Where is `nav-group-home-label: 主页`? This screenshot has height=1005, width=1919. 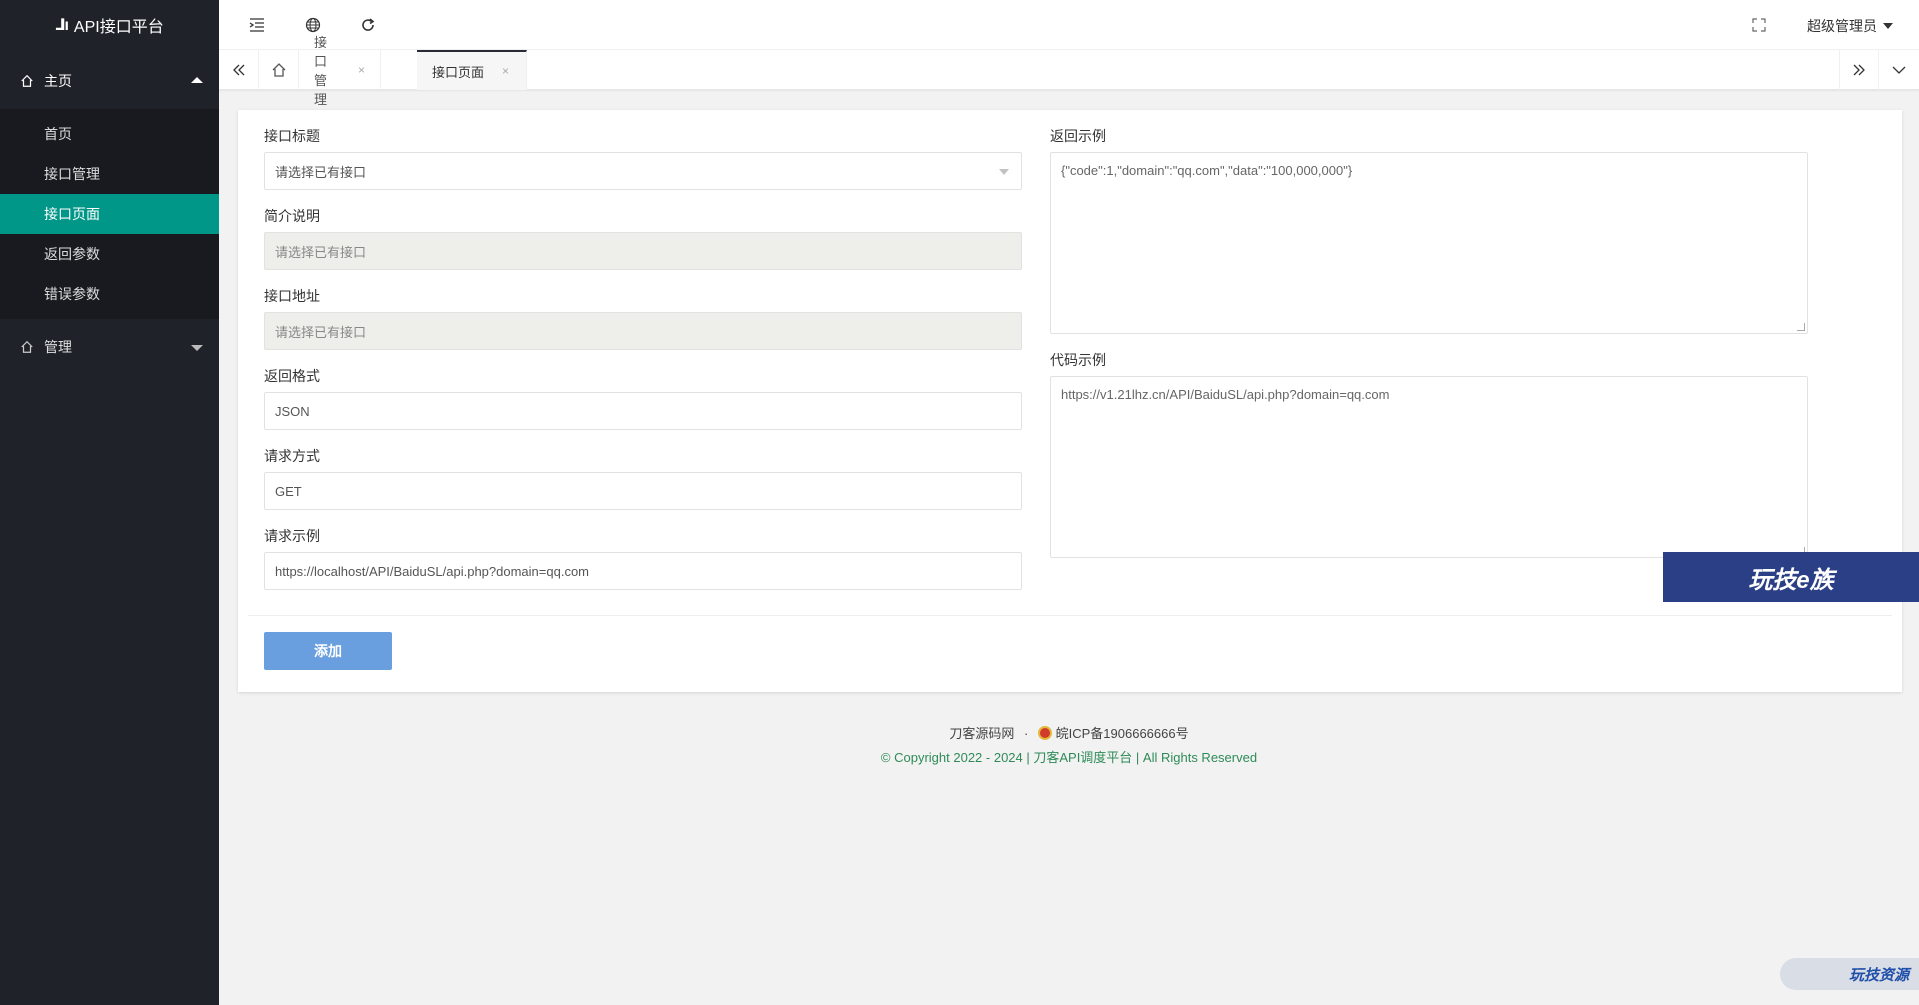 nav-group-home-label: 主页 is located at coordinates (58, 81).